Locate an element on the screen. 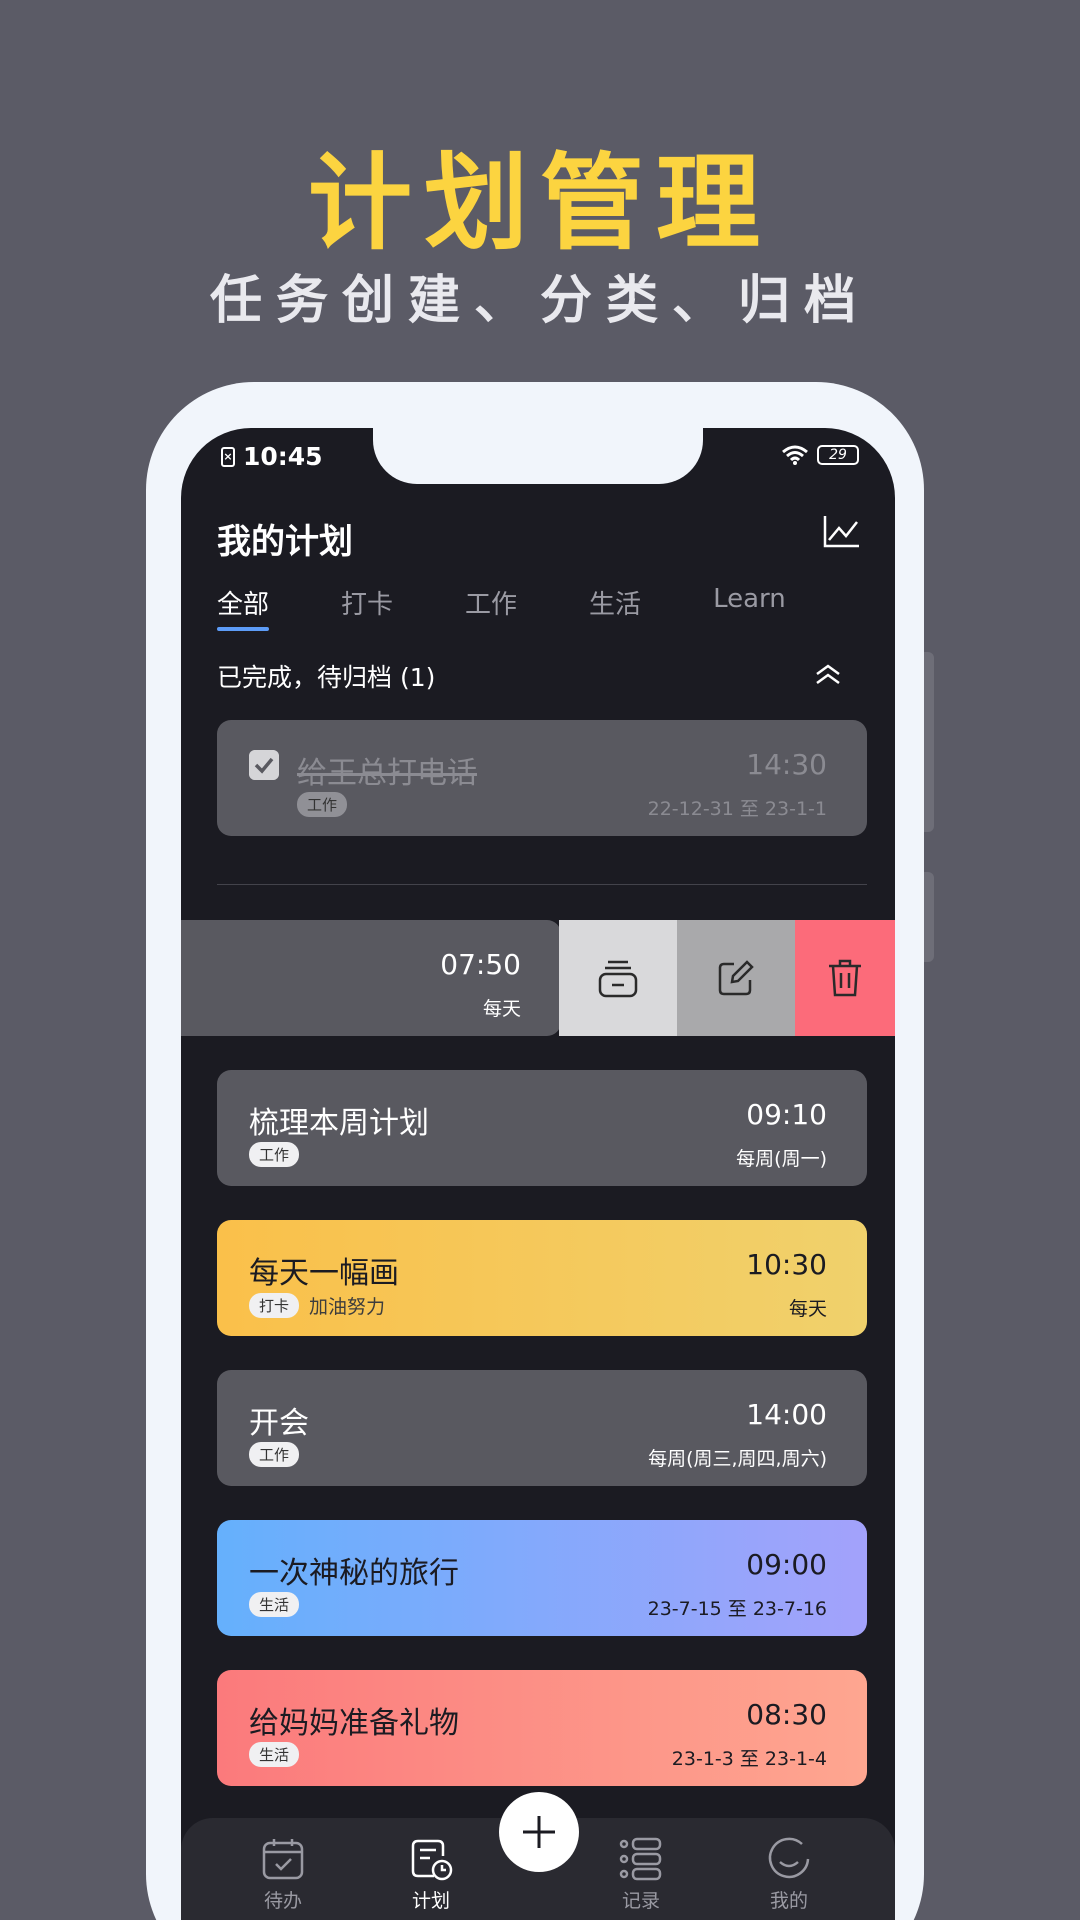 This screenshot has height=1920, width=1080. plan-title: 给王总打电话 is located at coordinates (387, 773).